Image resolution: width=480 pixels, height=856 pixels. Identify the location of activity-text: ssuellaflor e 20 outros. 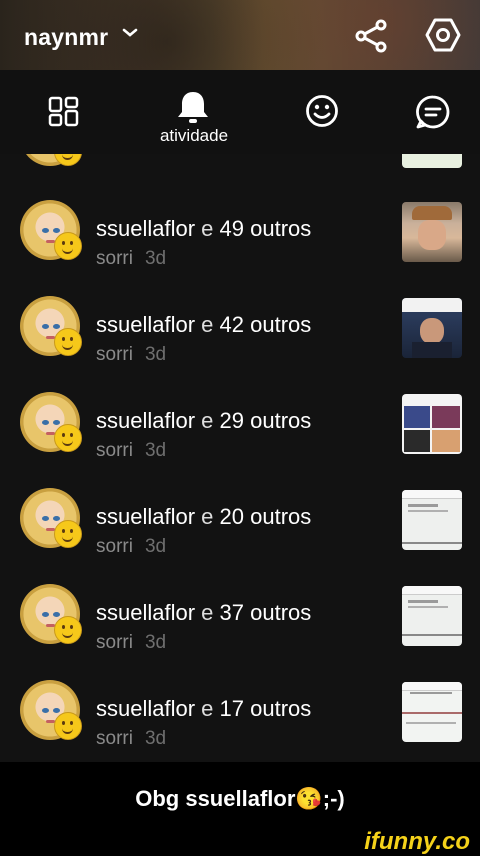
(203, 517).